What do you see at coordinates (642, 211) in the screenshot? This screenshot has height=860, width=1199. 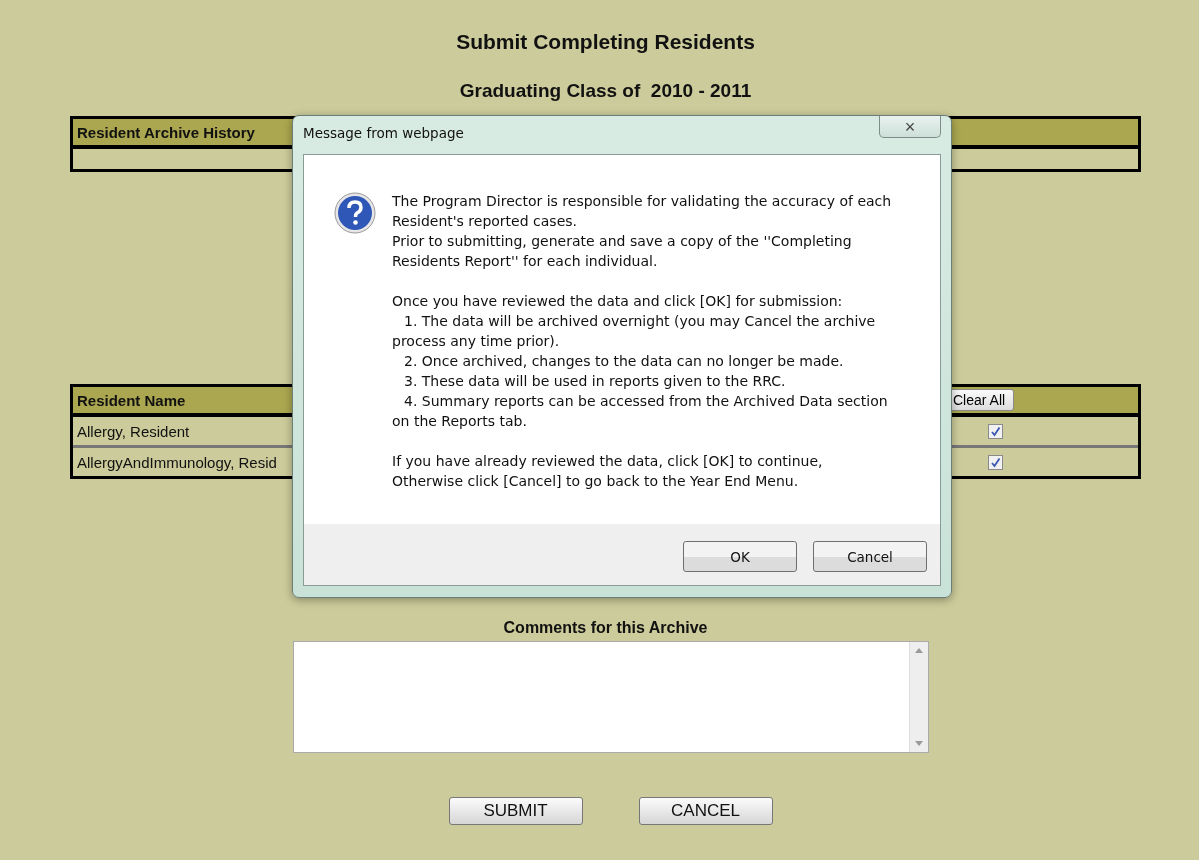 I see `message-text: The Program Director is responsible for validating the accuracy of each Resident's reported cases.` at bounding box center [642, 211].